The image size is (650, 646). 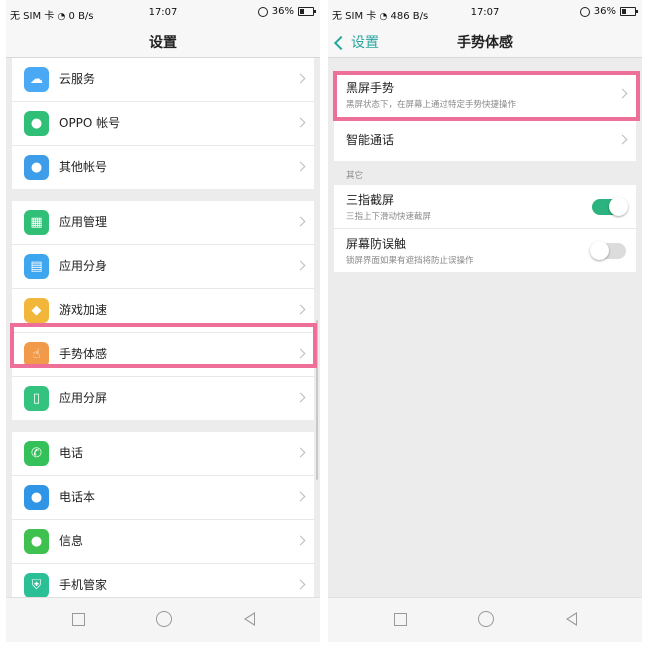 What do you see at coordinates (163, 223) in the screenshot?
I see `settings-item: ▦ 应用管理` at bounding box center [163, 223].